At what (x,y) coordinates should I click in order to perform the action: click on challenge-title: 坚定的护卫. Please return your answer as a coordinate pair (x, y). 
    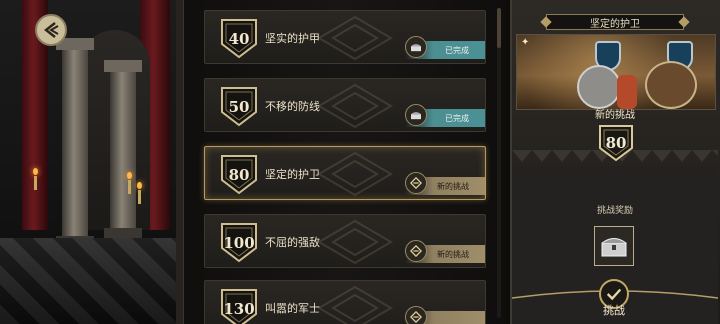
    Looking at the image, I should click on (292, 174).